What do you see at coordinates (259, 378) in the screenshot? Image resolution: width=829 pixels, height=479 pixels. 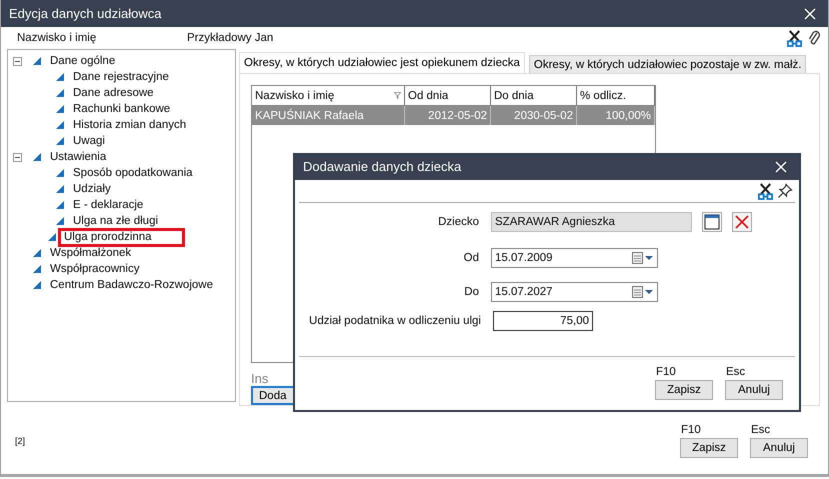 I see `shortcut-label: Ins` at bounding box center [259, 378].